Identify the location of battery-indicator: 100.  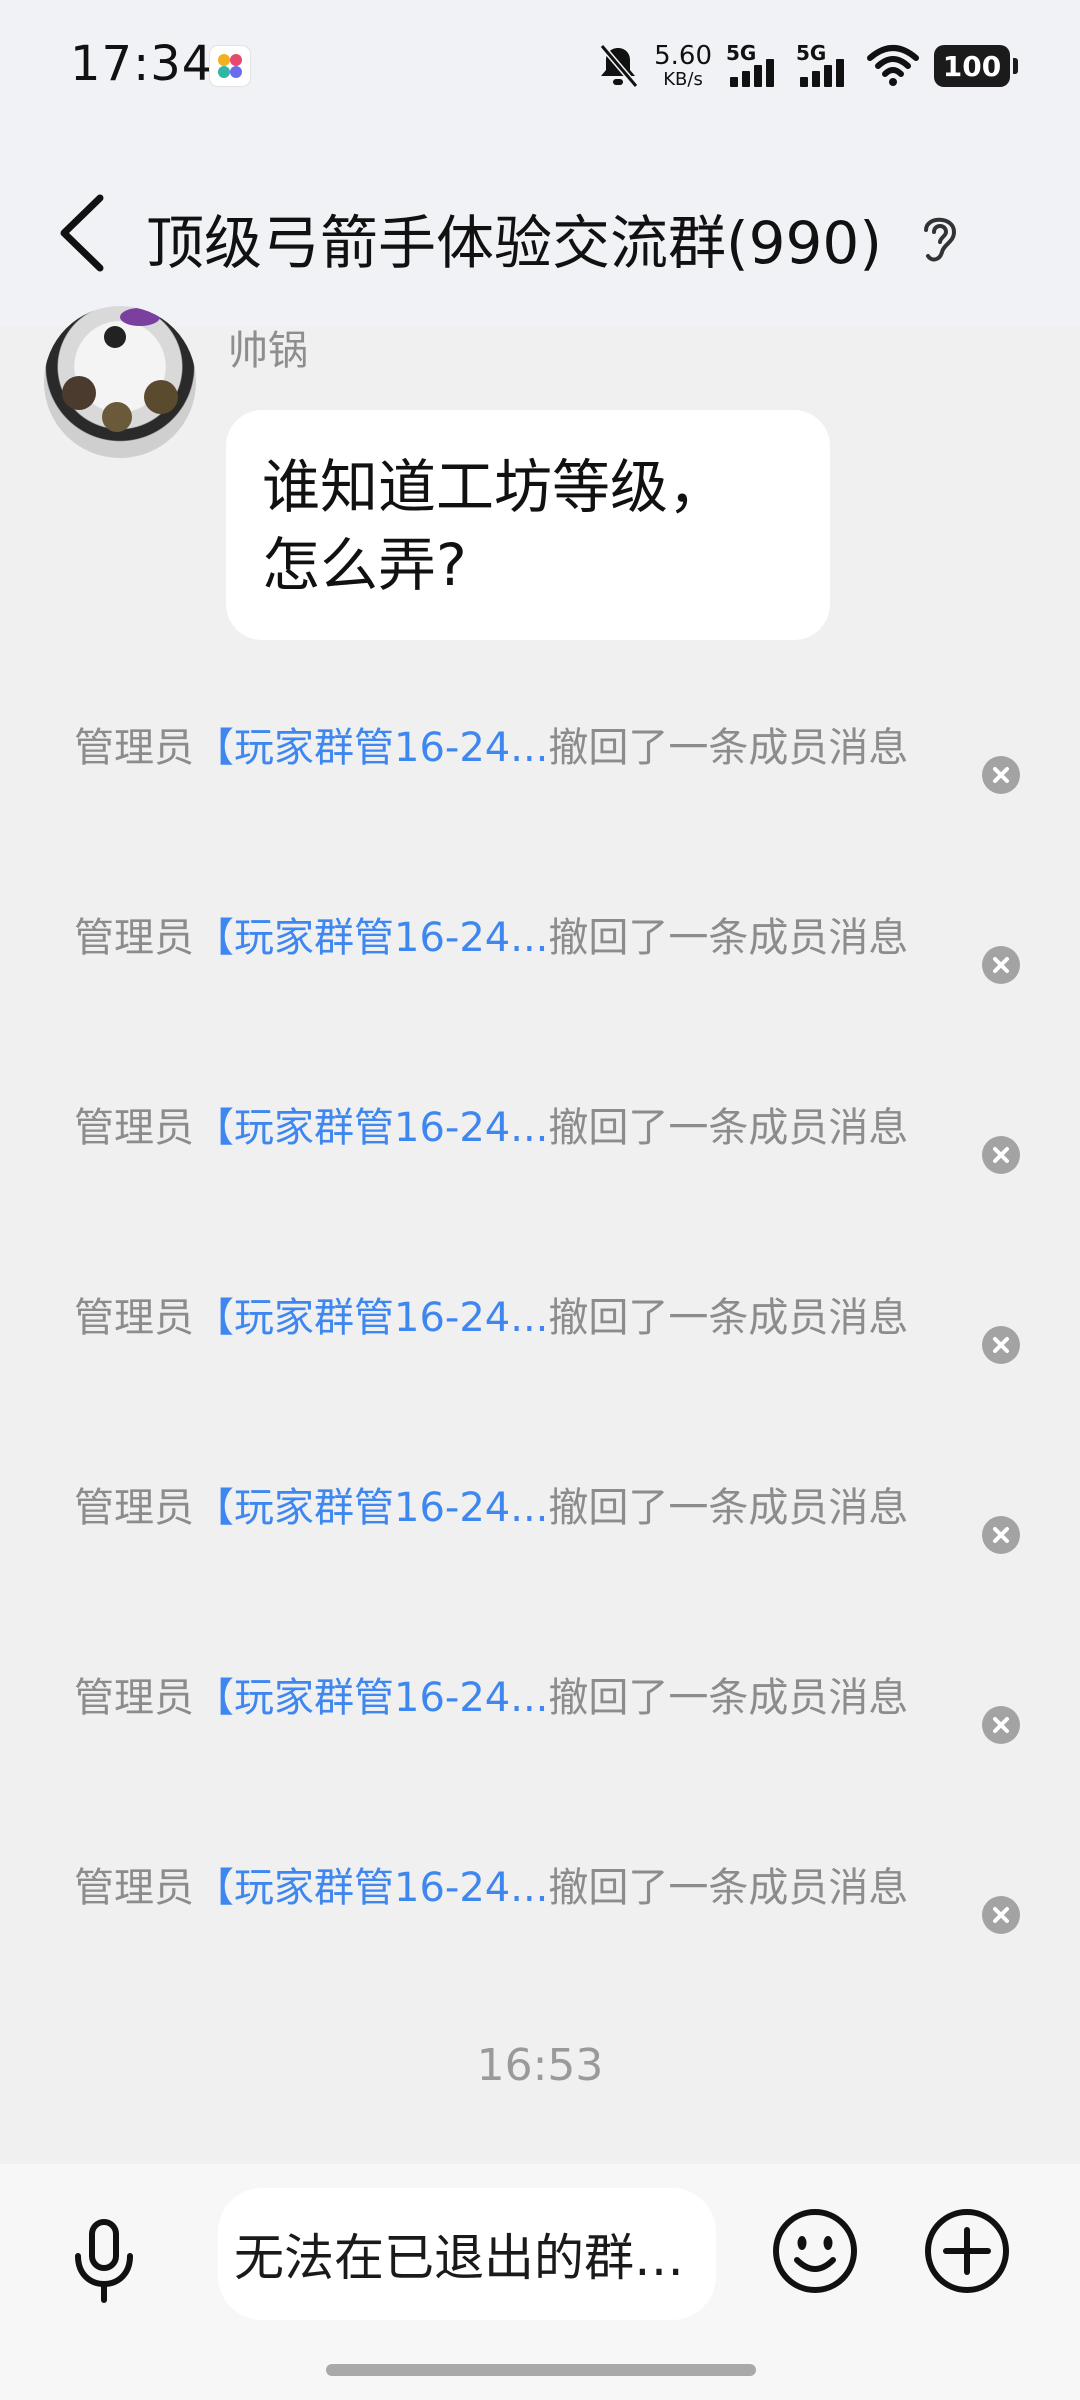
(976, 66).